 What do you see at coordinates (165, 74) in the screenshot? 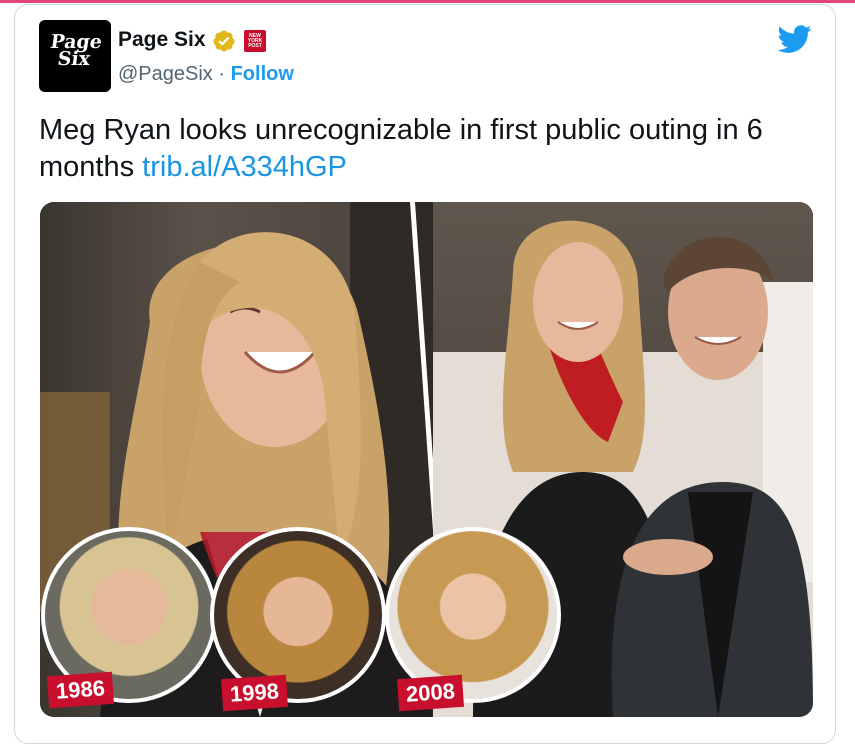
I see `handle: @PageSix` at bounding box center [165, 74].